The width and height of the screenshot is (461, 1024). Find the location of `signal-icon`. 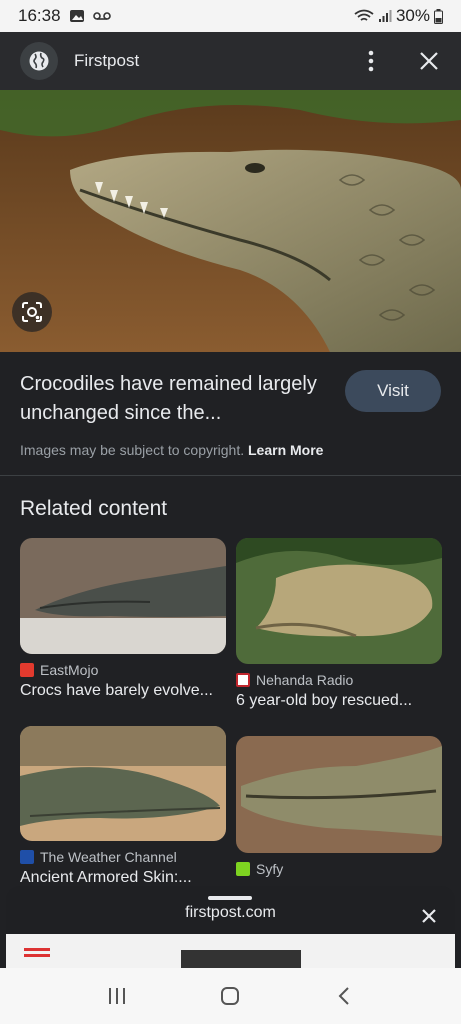

signal-icon is located at coordinates (385, 16).